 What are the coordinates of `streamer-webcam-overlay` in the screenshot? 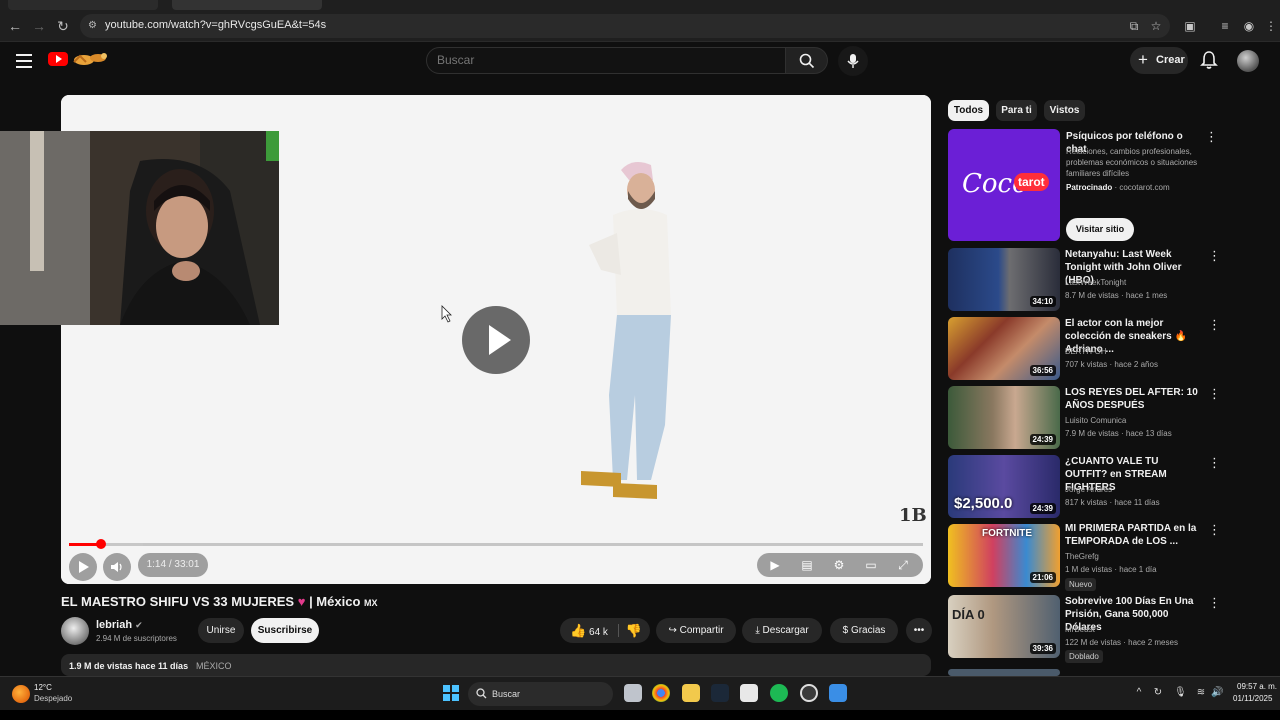 It's located at (139, 228).